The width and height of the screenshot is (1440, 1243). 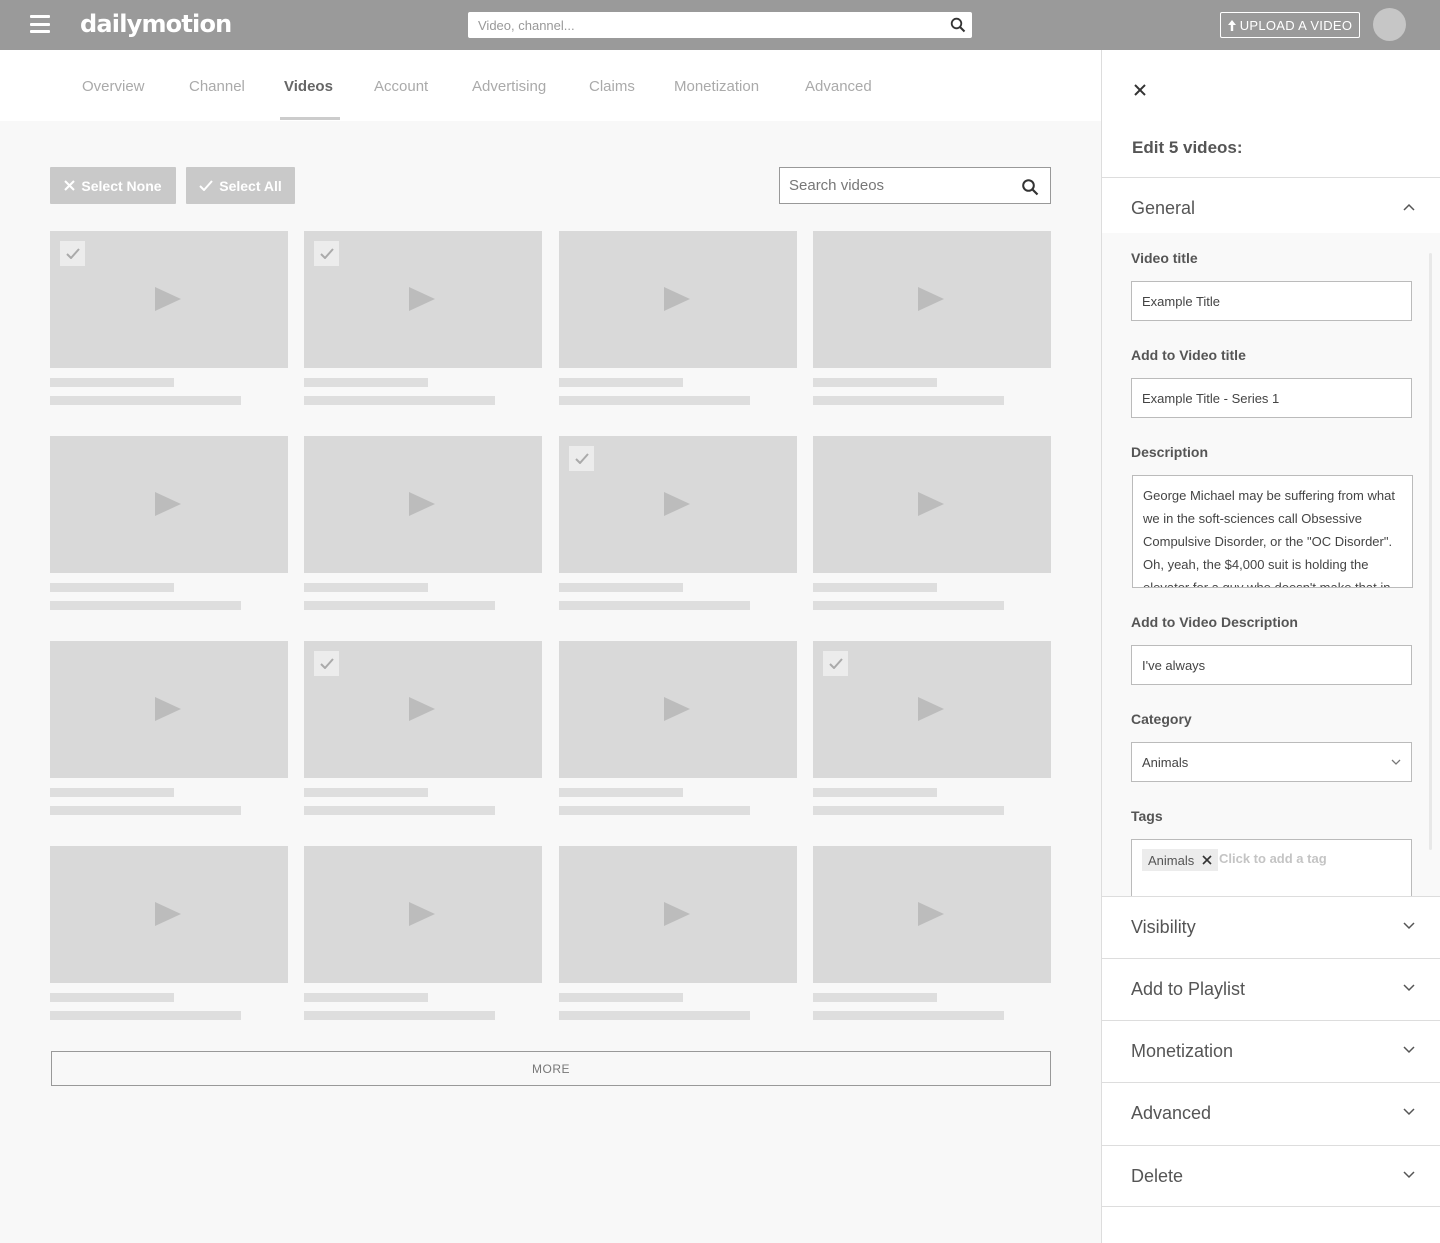 What do you see at coordinates (113, 185) in the screenshot?
I see `select-none-button: Select None` at bounding box center [113, 185].